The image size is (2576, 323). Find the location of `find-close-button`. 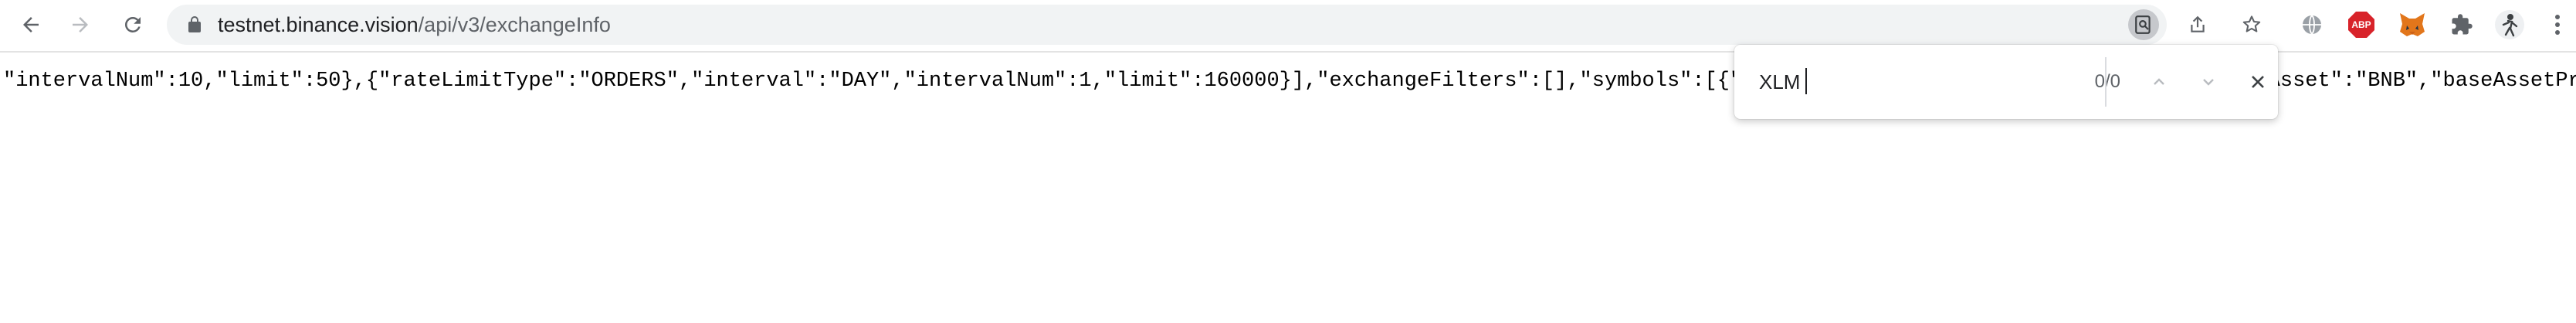

find-close-button is located at coordinates (2257, 81).